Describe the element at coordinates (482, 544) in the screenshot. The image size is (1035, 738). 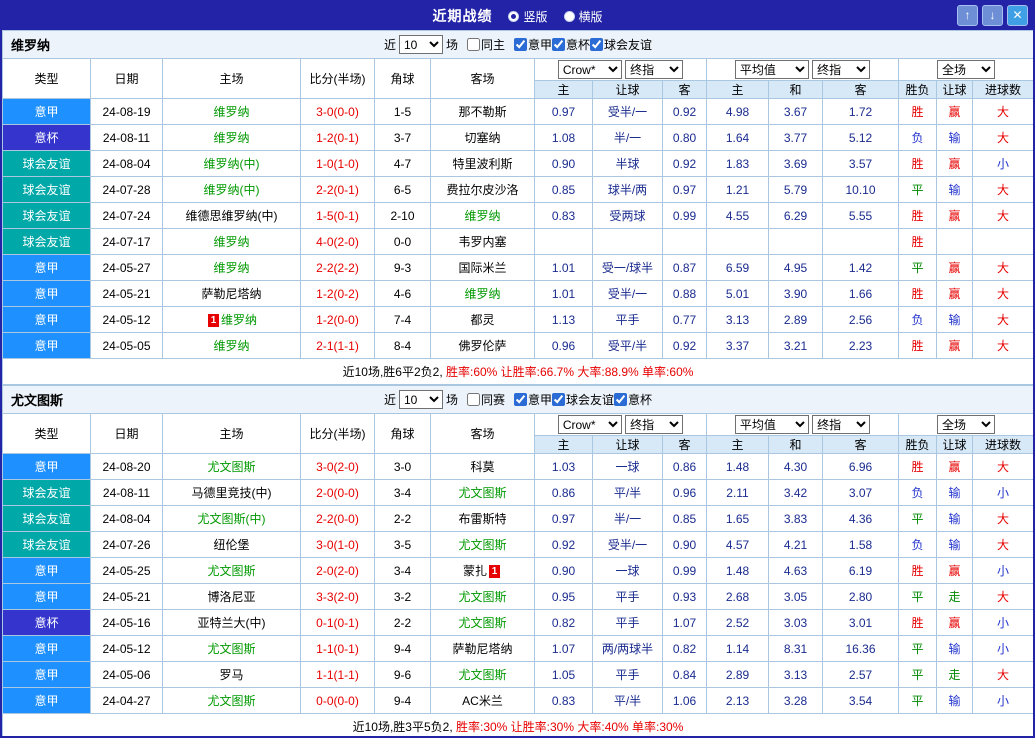
I see `away-team: 尤文图斯` at that location.